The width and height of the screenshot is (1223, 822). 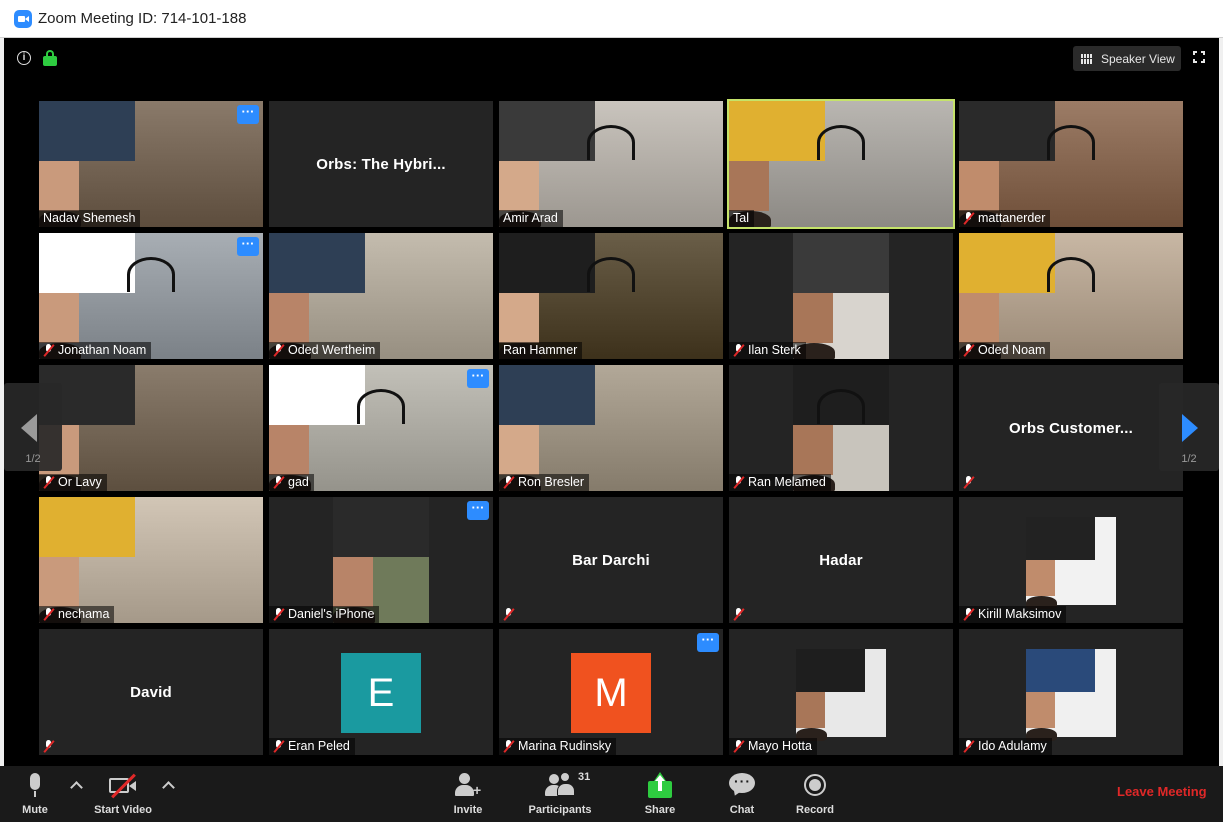 I want to click on mute-button: Mute, so click(x=35, y=794).